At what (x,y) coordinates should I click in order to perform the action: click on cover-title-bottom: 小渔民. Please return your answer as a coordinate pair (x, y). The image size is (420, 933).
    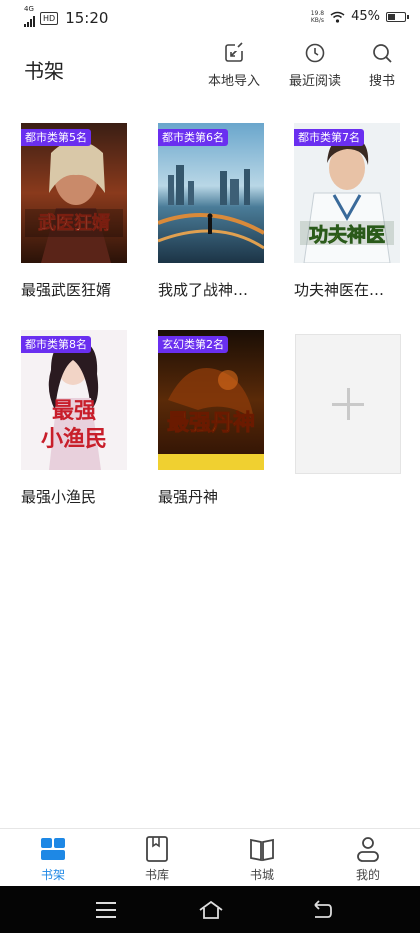
    Looking at the image, I should click on (74, 439).